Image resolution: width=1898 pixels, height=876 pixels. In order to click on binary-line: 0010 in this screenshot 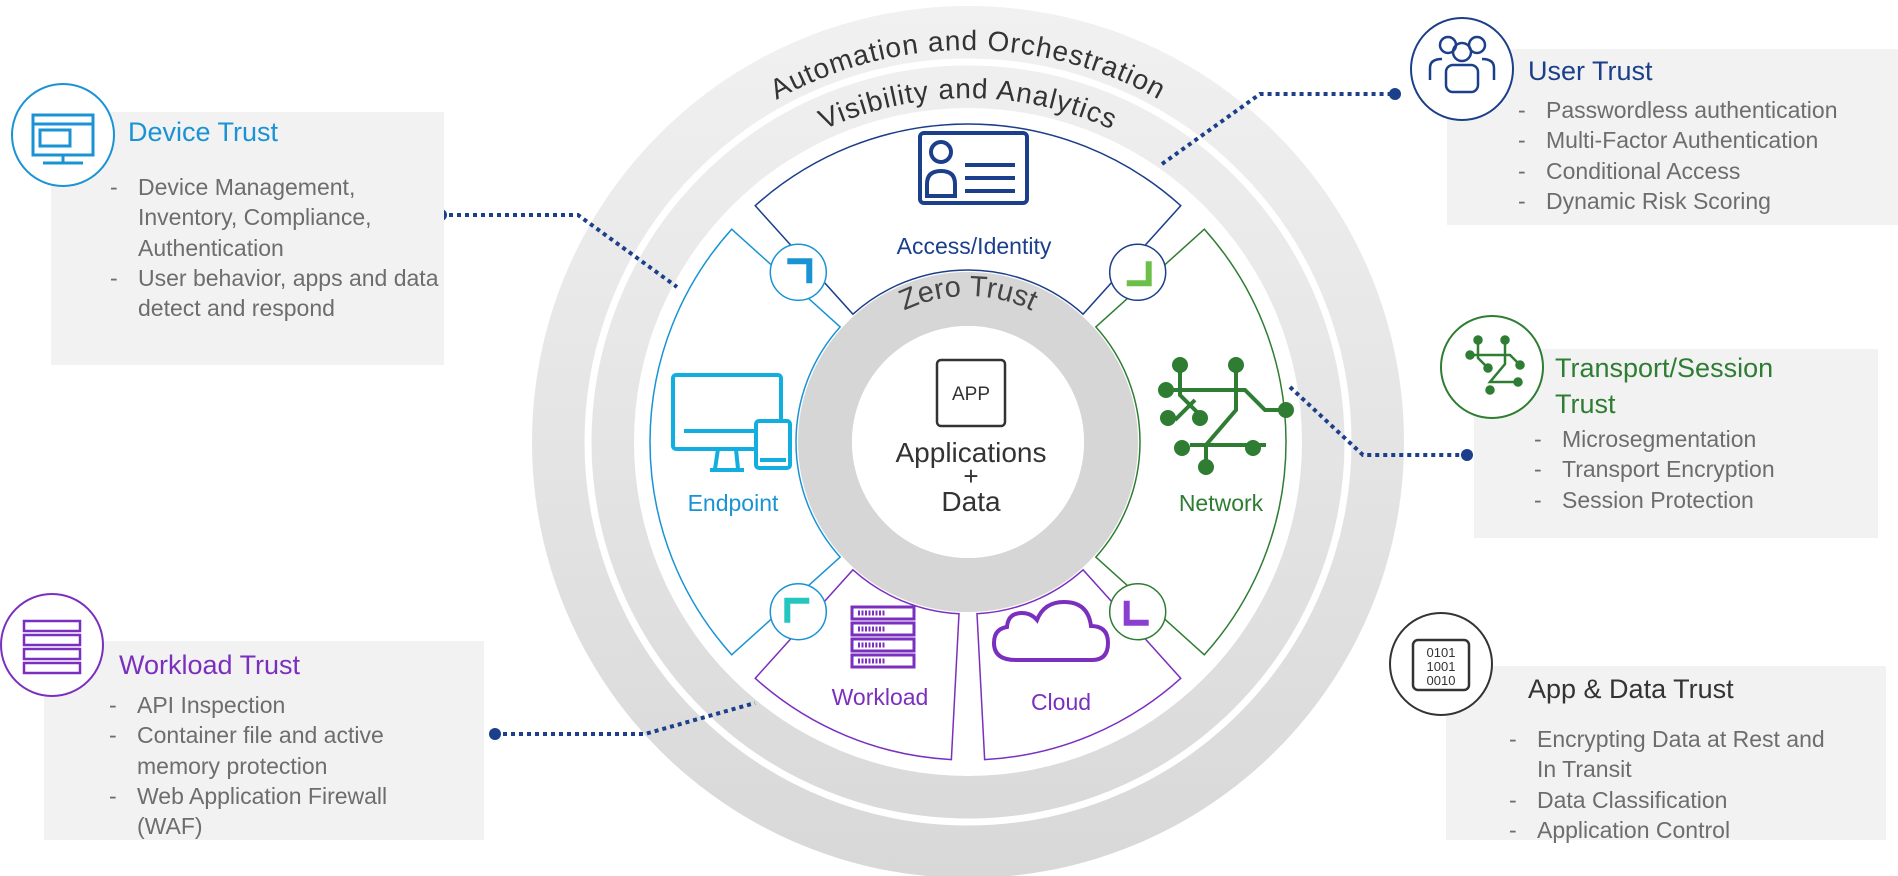, I will do `click(1441, 680)`.